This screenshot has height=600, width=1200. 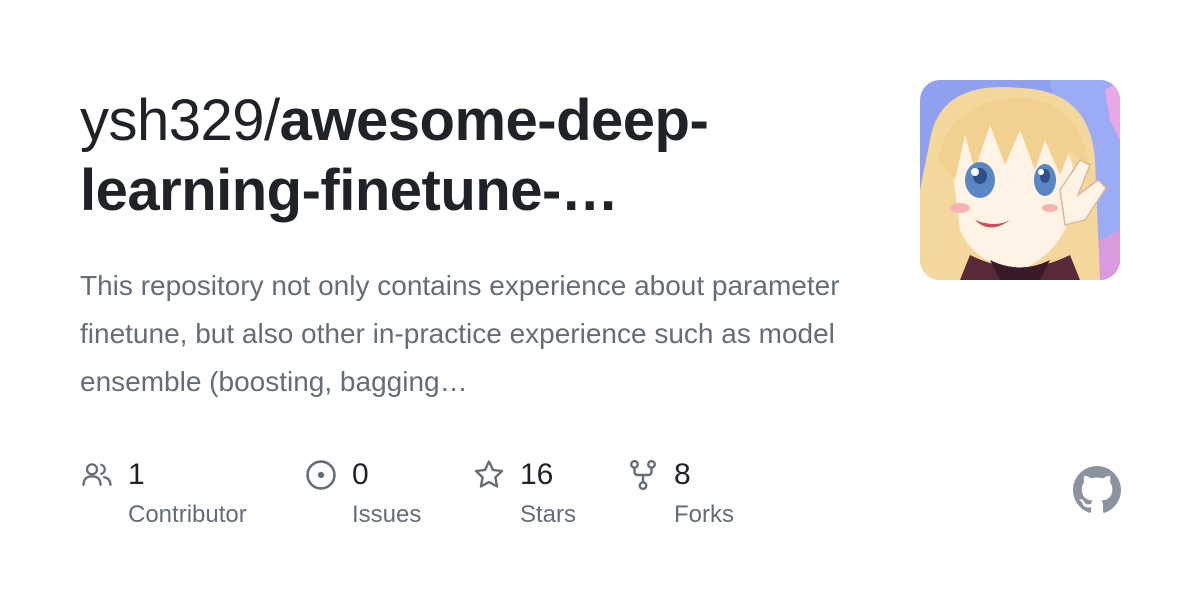 I want to click on repo-owner: ysh329/, so click(x=180, y=120).